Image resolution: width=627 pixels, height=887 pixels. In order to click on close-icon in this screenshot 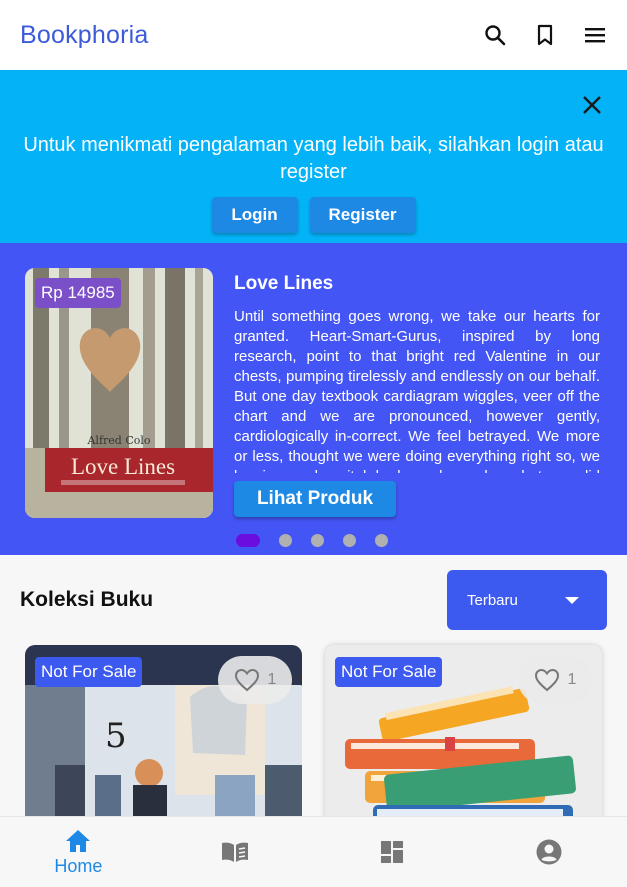, I will do `click(592, 105)`.